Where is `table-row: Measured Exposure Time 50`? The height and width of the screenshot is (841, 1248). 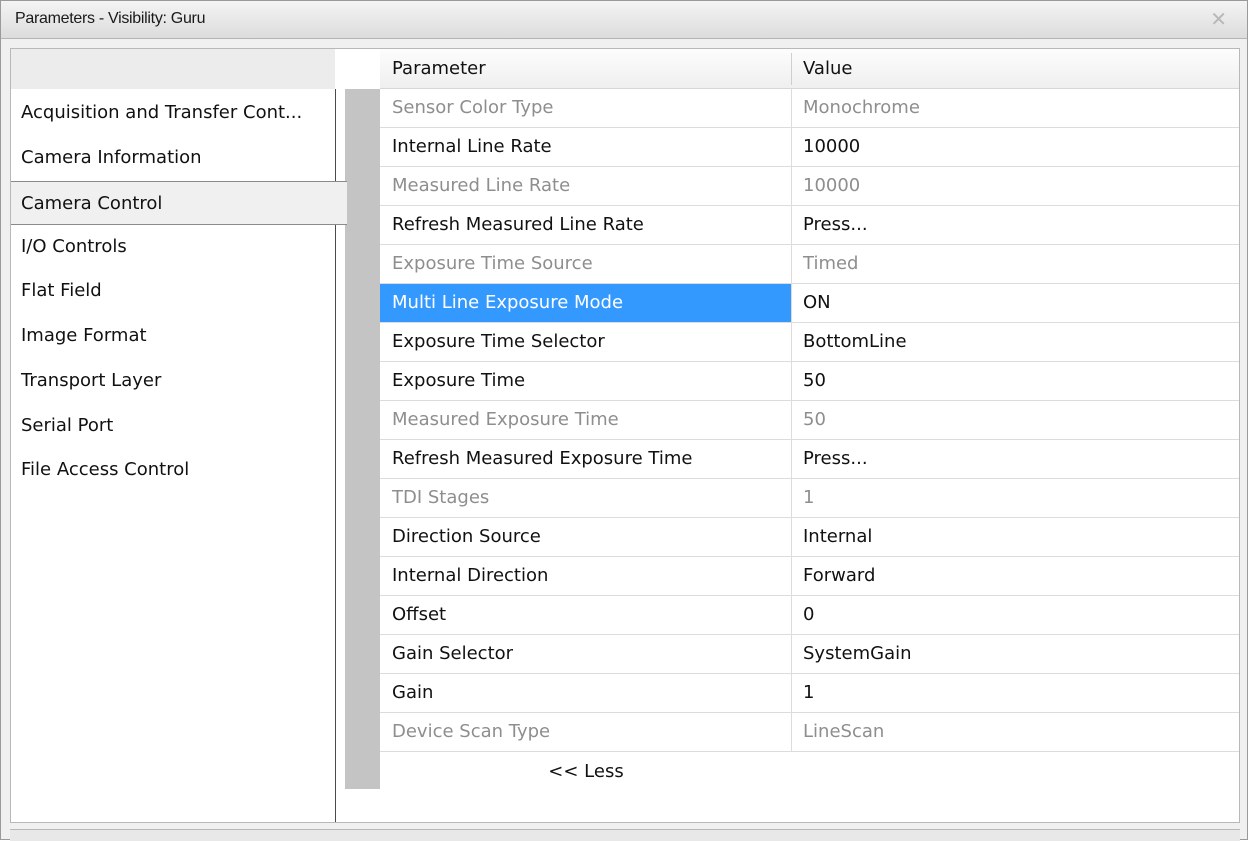
table-row: Measured Exposure Time 50 is located at coordinates (809, 420).